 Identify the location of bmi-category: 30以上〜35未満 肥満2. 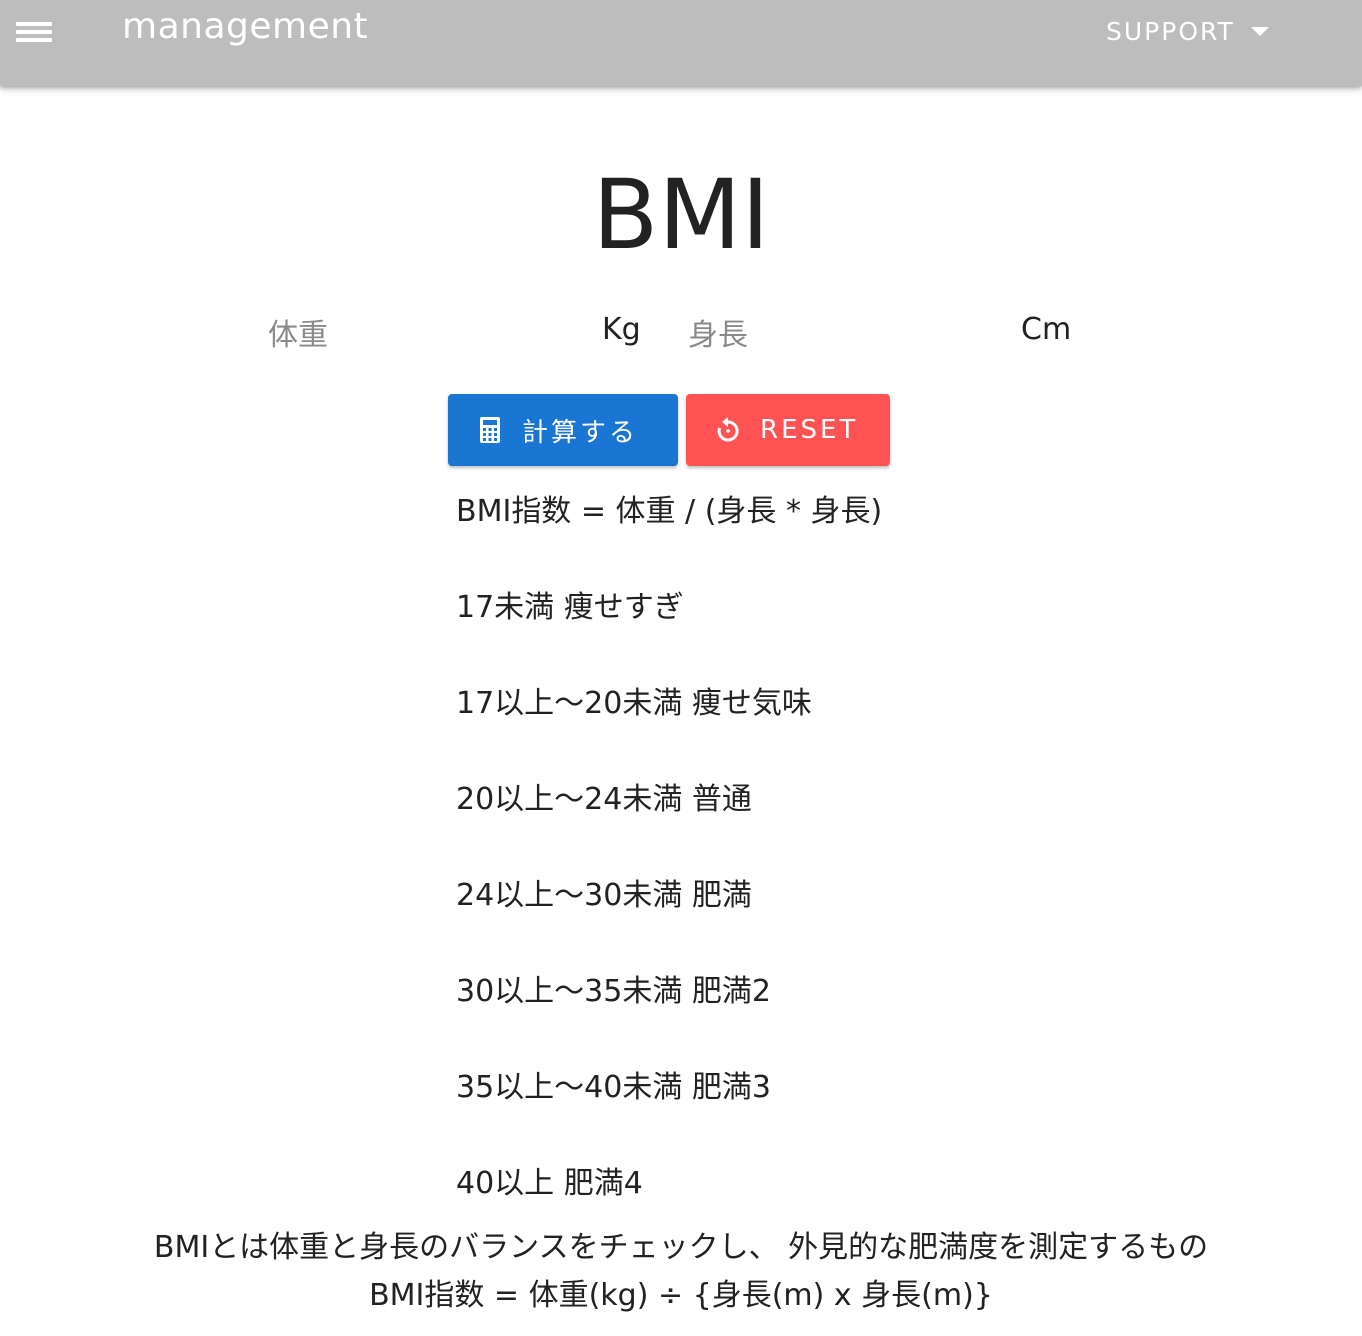
(613, 991).